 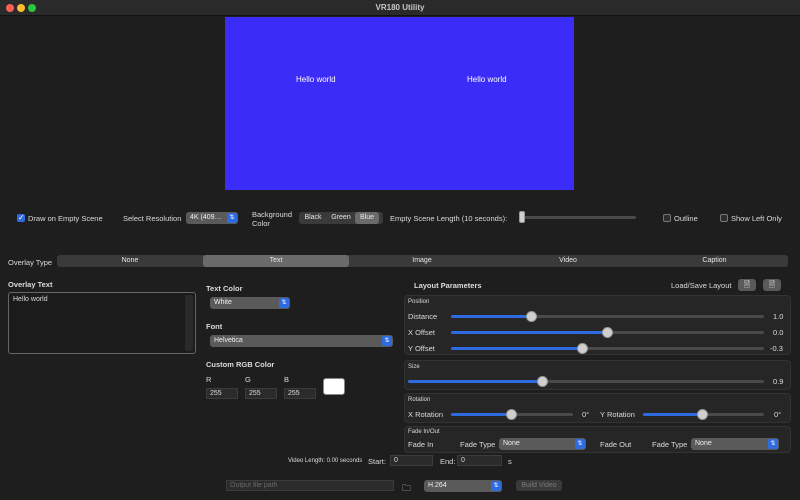 What do you see at coordinates (491, 316) in the screenshot?
I see `distance-slider-fill` at bounding box center [491, 316].